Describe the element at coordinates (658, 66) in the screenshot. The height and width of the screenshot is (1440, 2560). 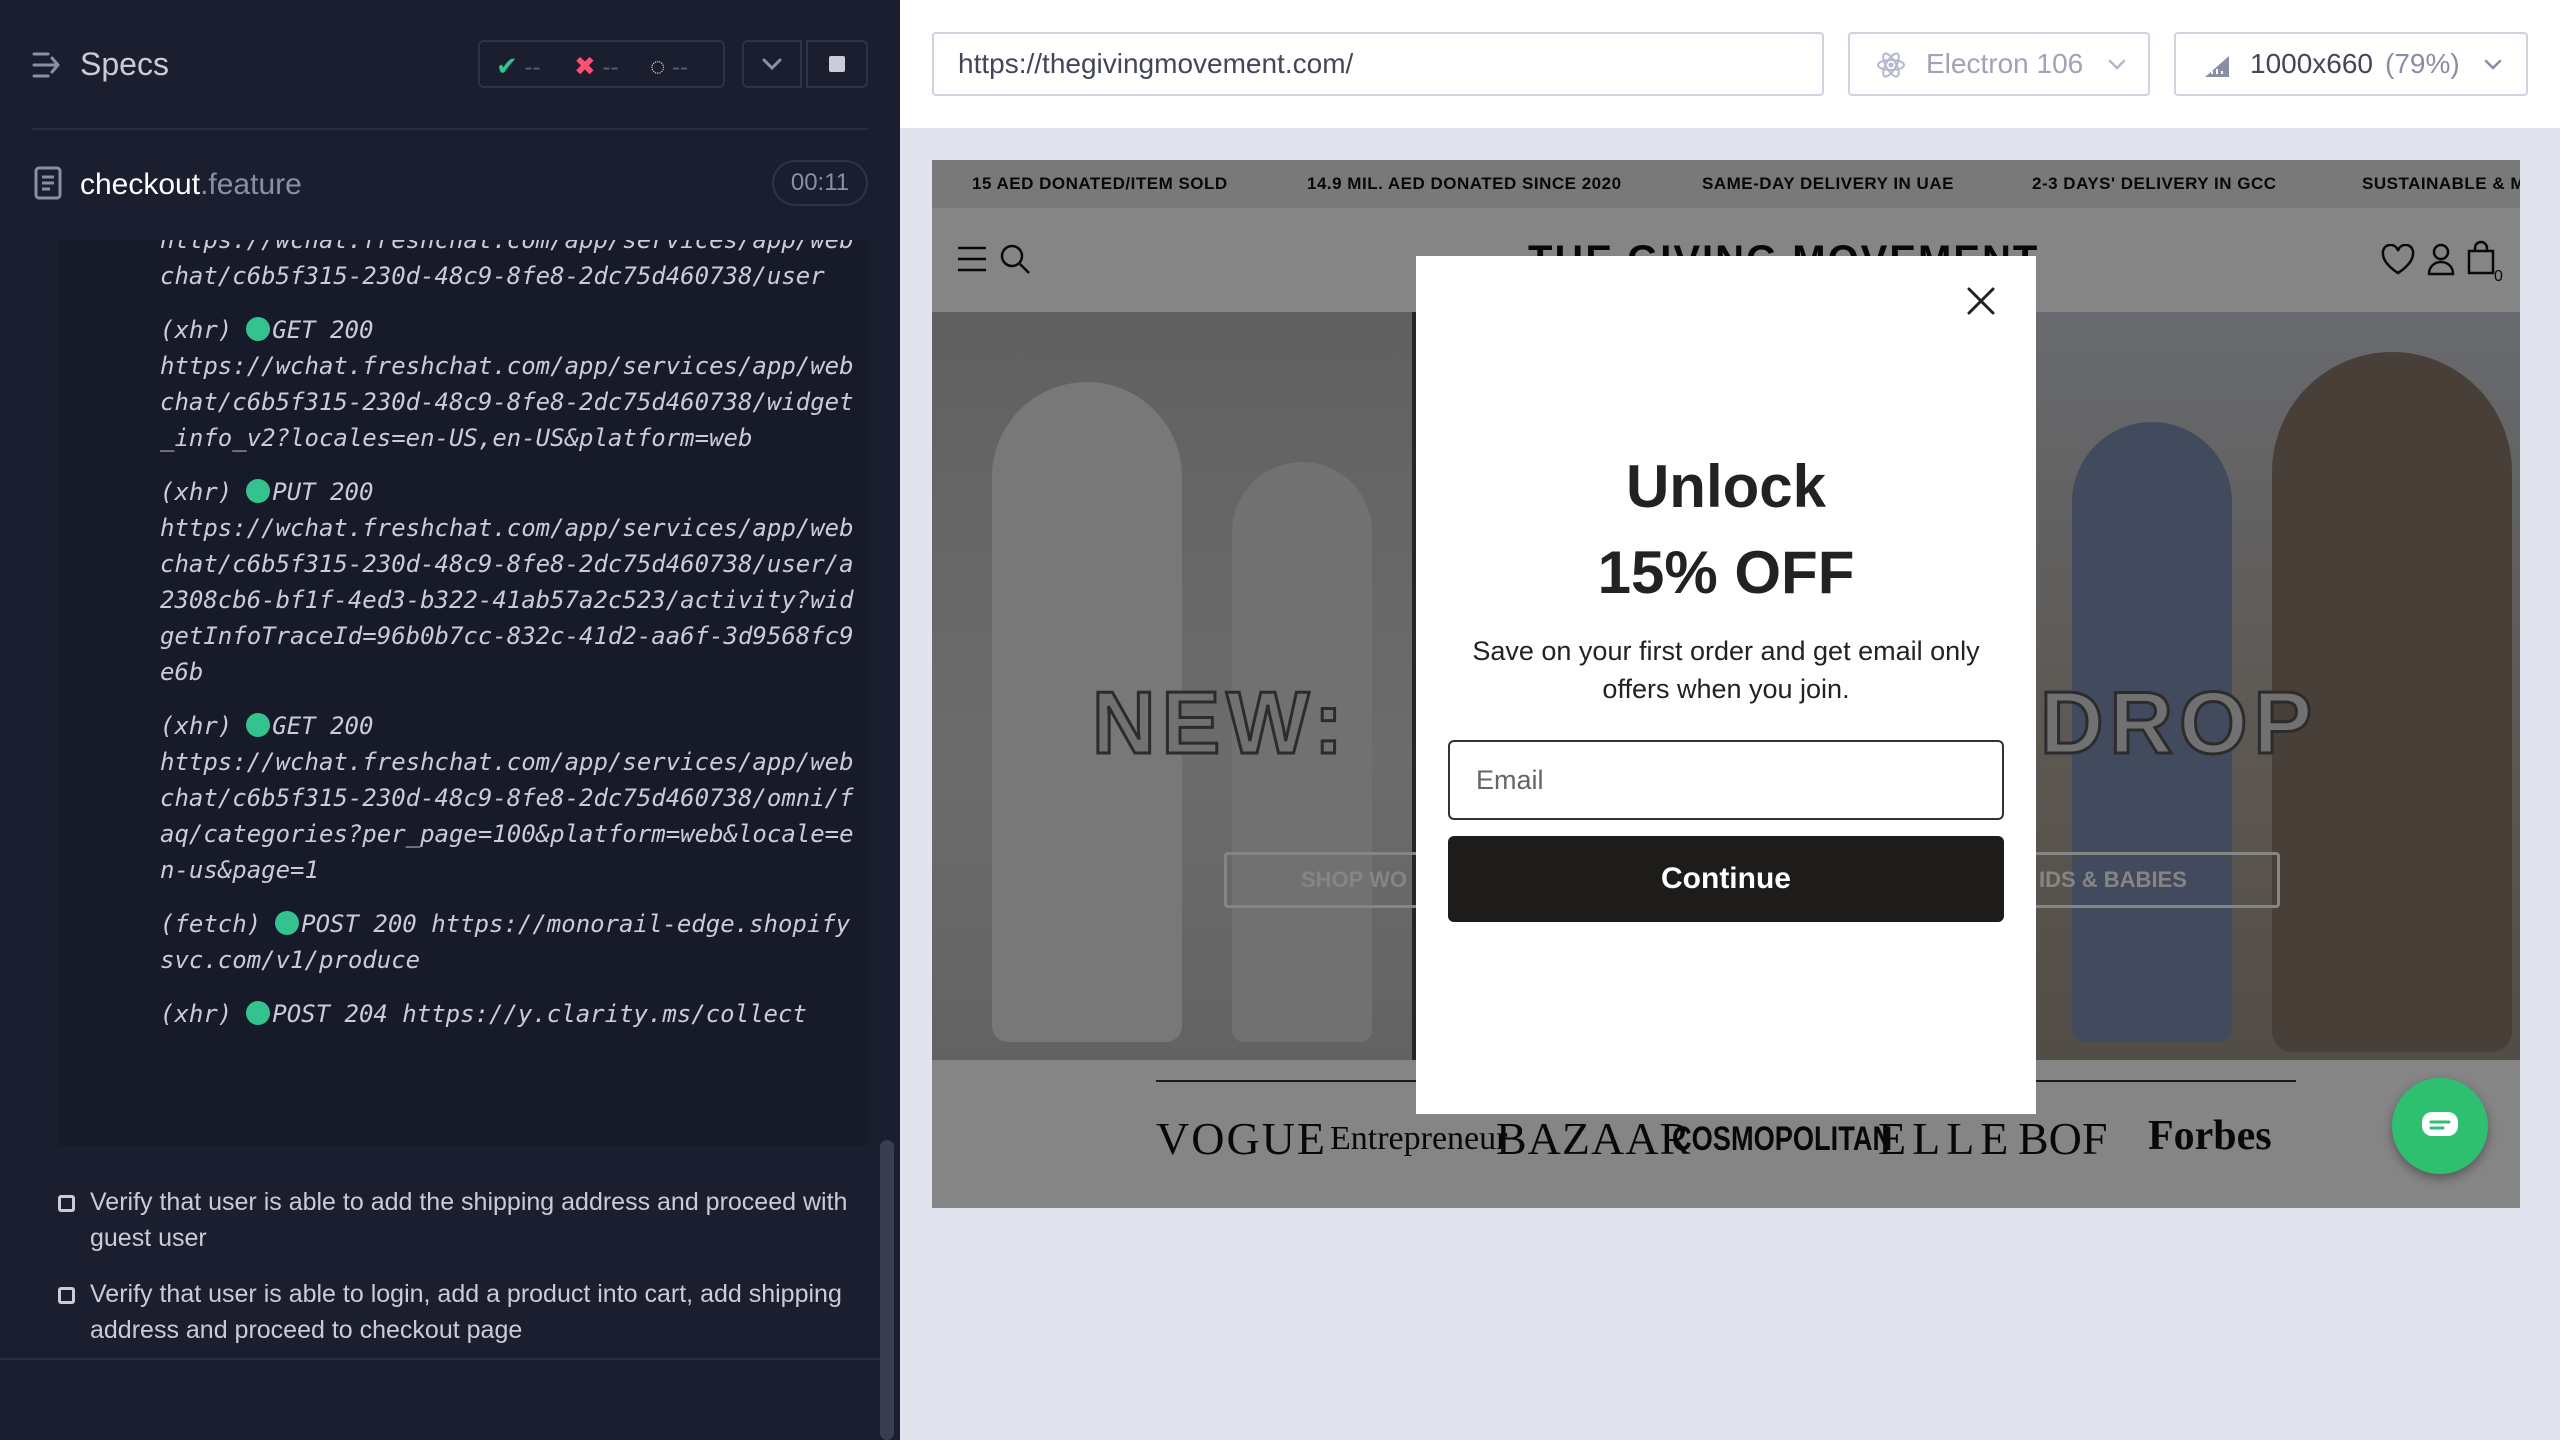
I see `spinner-icon: ◌` at that location.